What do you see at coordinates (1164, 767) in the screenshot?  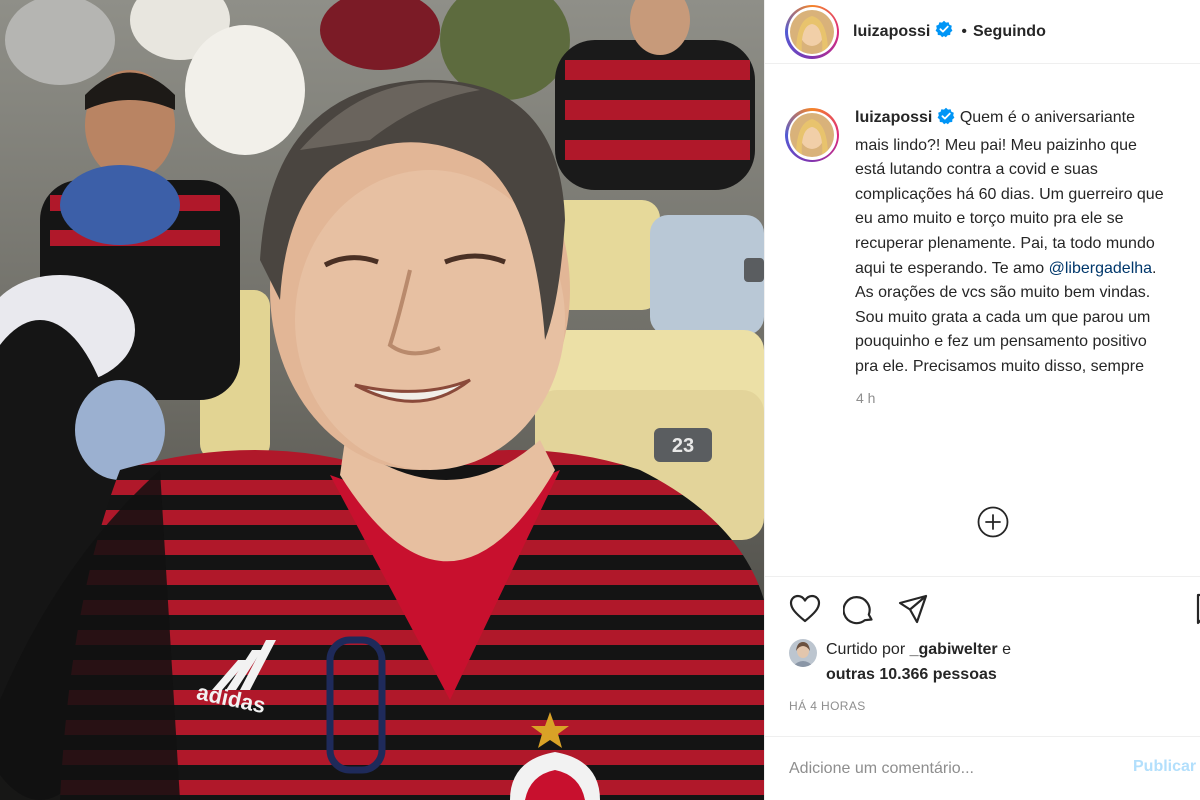 I see `publish-button: Publicar` at bounding box center [1164, 767].